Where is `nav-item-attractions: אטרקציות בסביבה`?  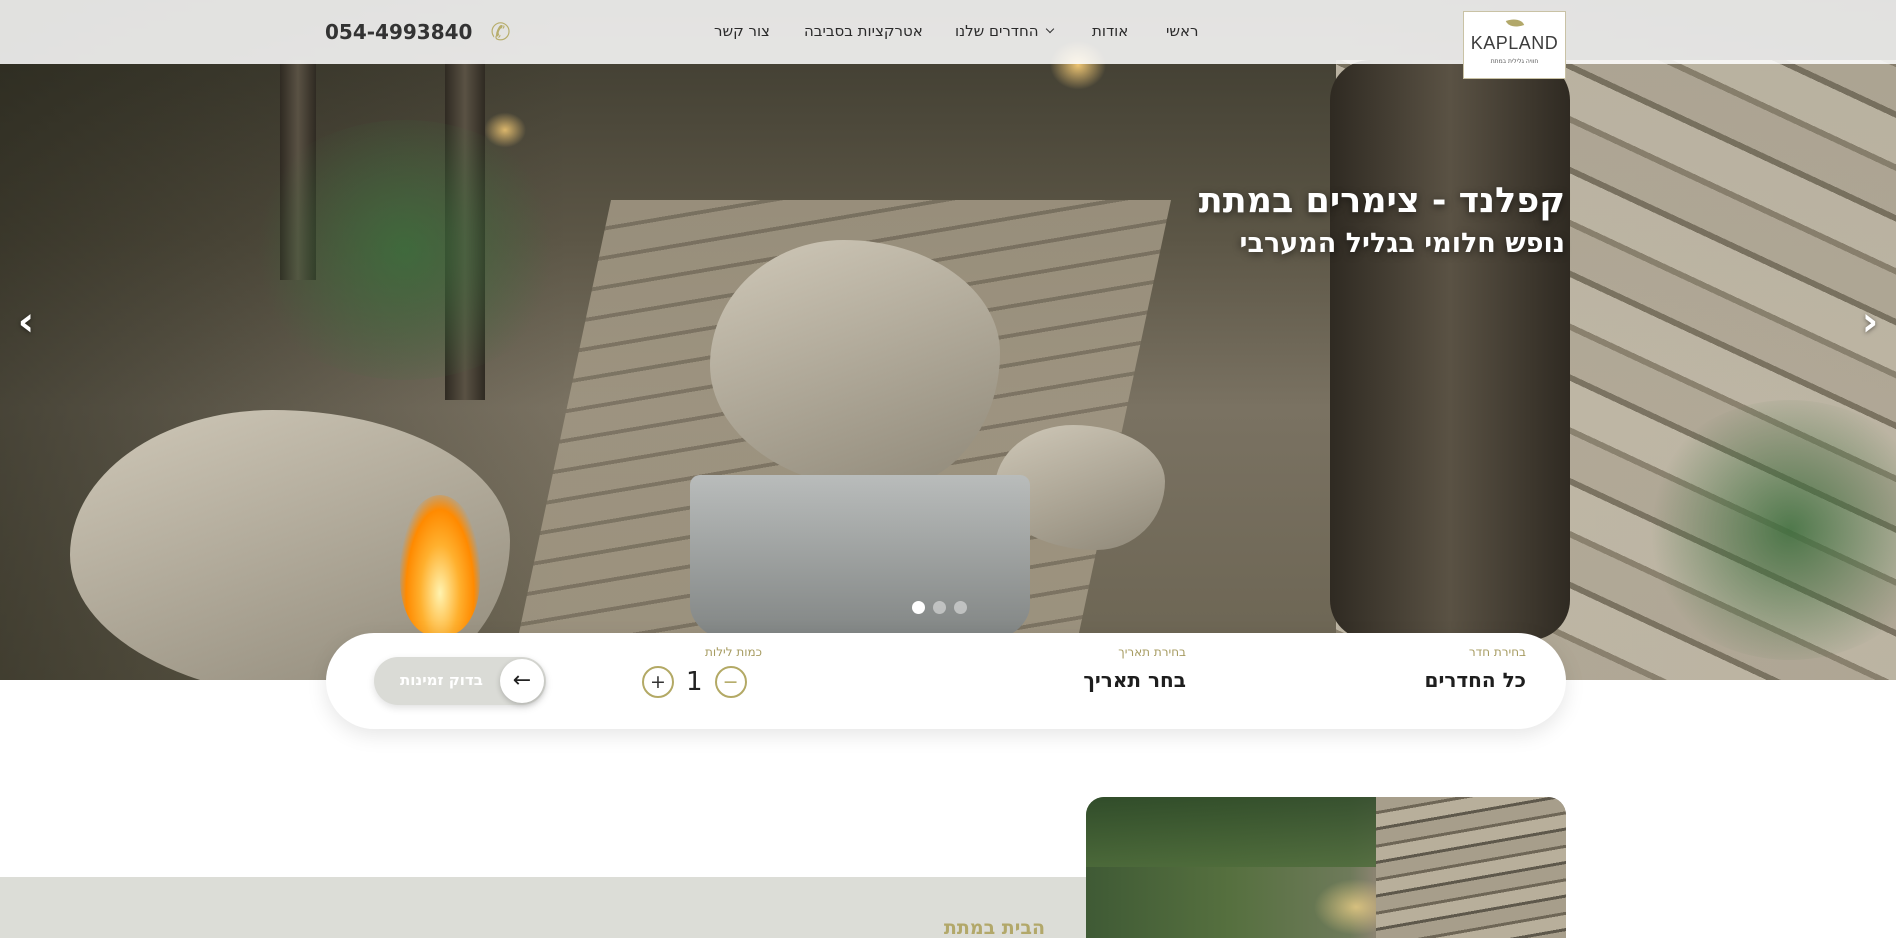 nav-item-attractions: אטרקציות בסביבה is located at coordinates (863, 31).